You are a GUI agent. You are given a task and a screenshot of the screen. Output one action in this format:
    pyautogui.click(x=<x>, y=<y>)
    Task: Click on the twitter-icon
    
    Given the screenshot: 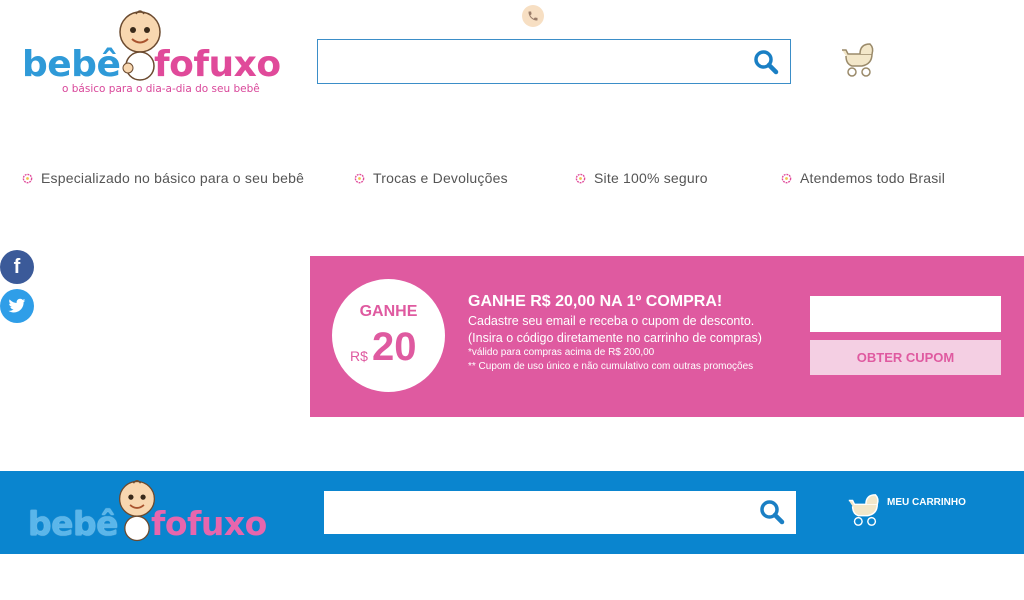 What is the action you would take?
    pyautogui.click(x=17, y=305)
    